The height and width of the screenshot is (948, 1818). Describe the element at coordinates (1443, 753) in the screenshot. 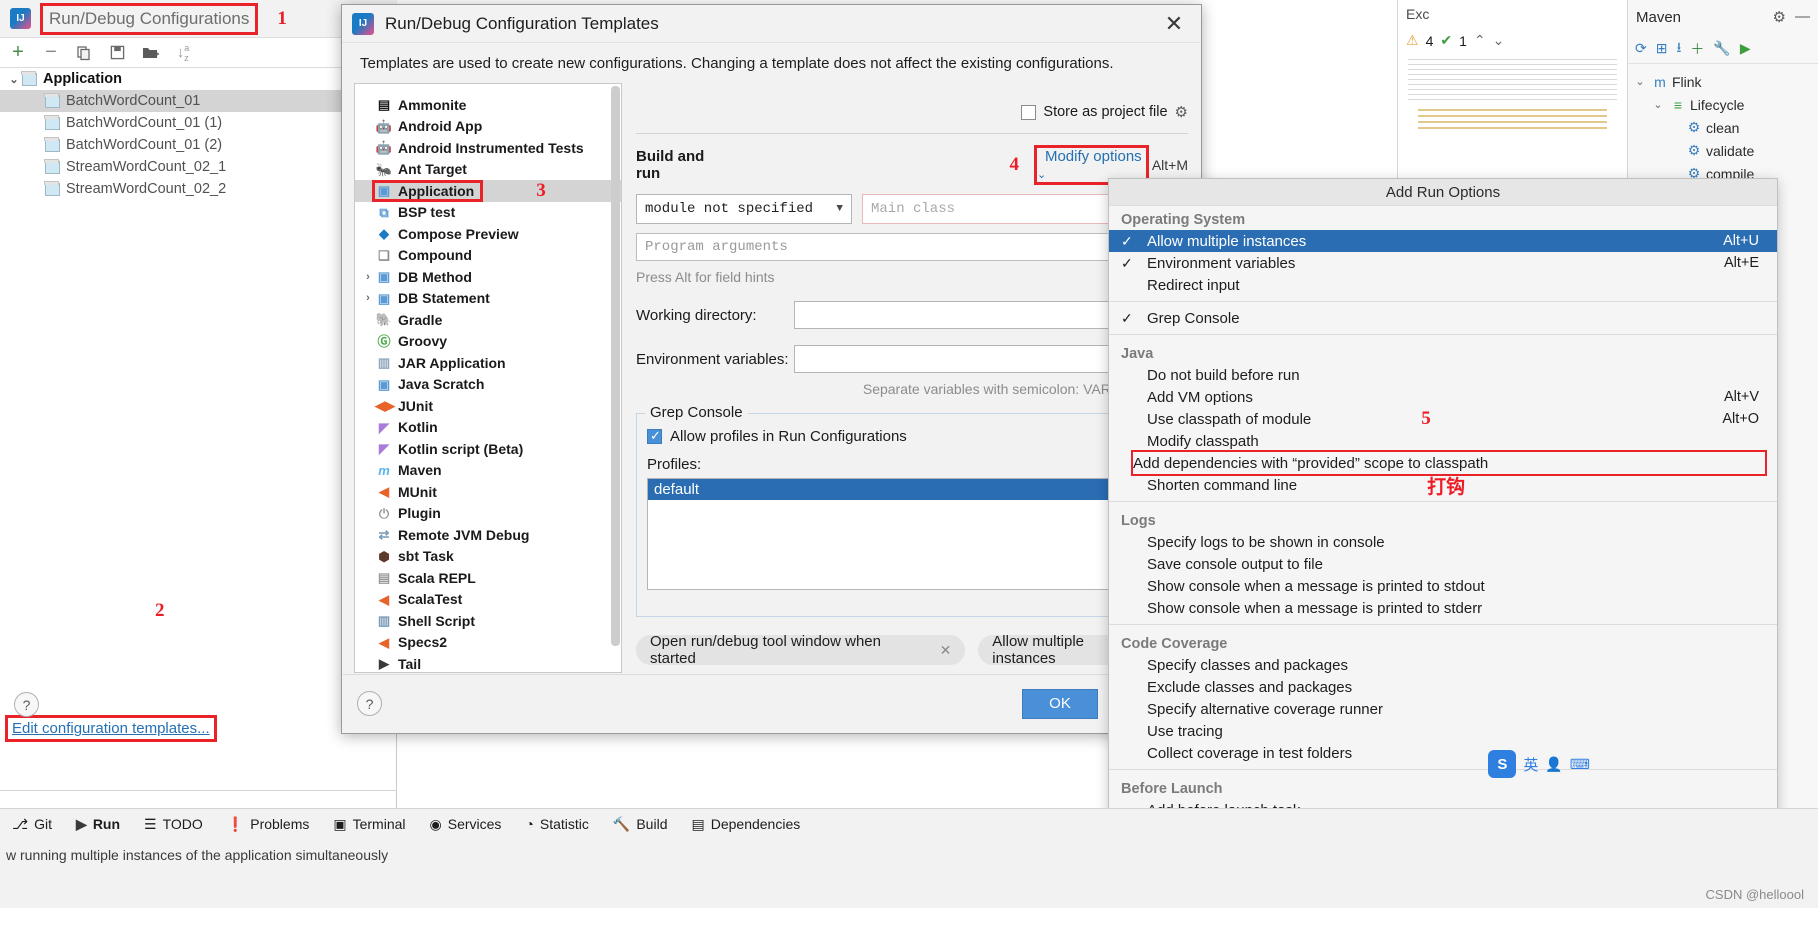

I see `option-collect-coverage-test-folders: Collect coverage in test folders` at that location.